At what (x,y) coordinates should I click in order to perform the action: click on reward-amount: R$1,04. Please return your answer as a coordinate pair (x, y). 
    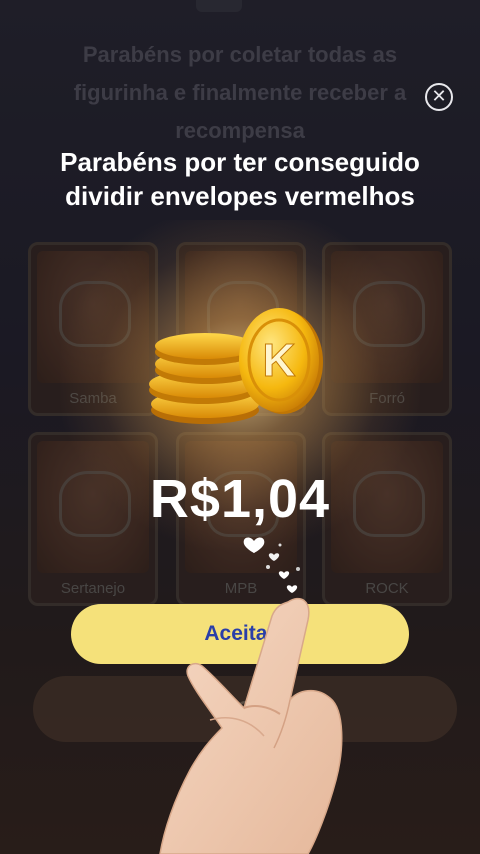
    Looking at the image, I should click on (240, 499).